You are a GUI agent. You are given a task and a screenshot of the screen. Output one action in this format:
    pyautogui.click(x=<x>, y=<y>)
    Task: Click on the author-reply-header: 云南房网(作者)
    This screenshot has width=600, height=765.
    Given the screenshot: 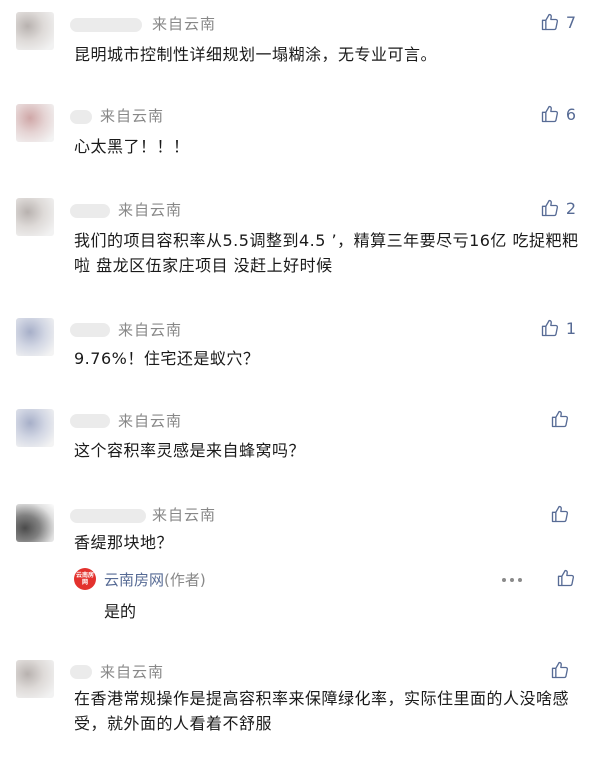 What is the action you would take?
    pyautogui.click(x=155, y=579)
    